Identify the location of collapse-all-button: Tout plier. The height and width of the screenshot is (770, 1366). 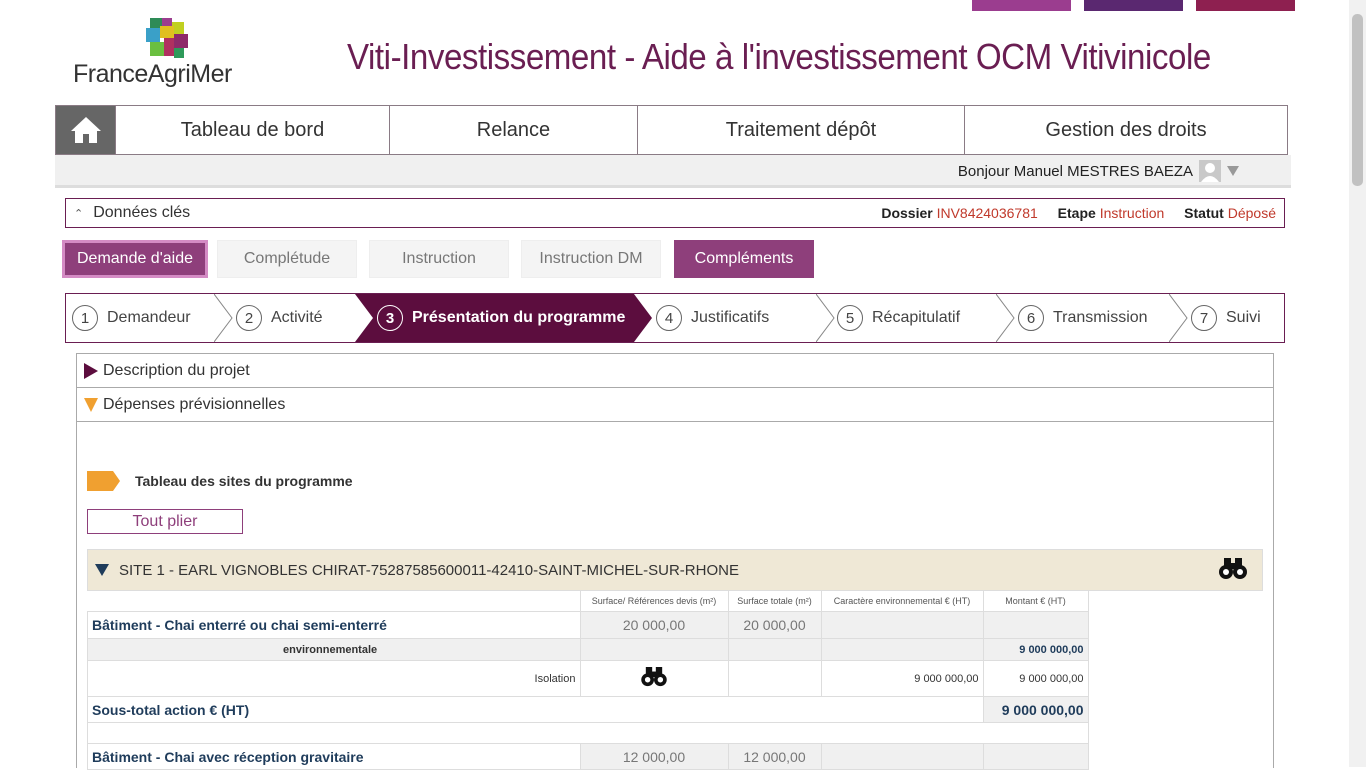
(165, 521).